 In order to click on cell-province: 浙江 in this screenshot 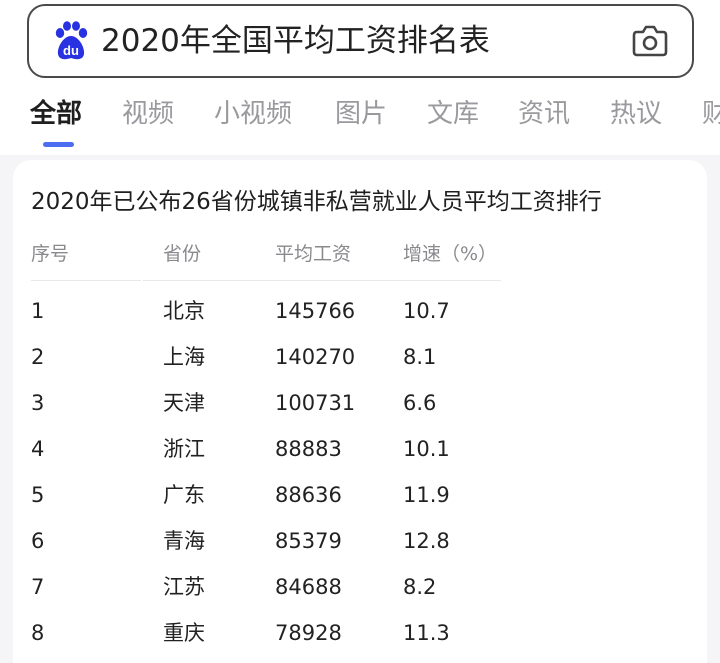, I will do `click(184, 449)`.